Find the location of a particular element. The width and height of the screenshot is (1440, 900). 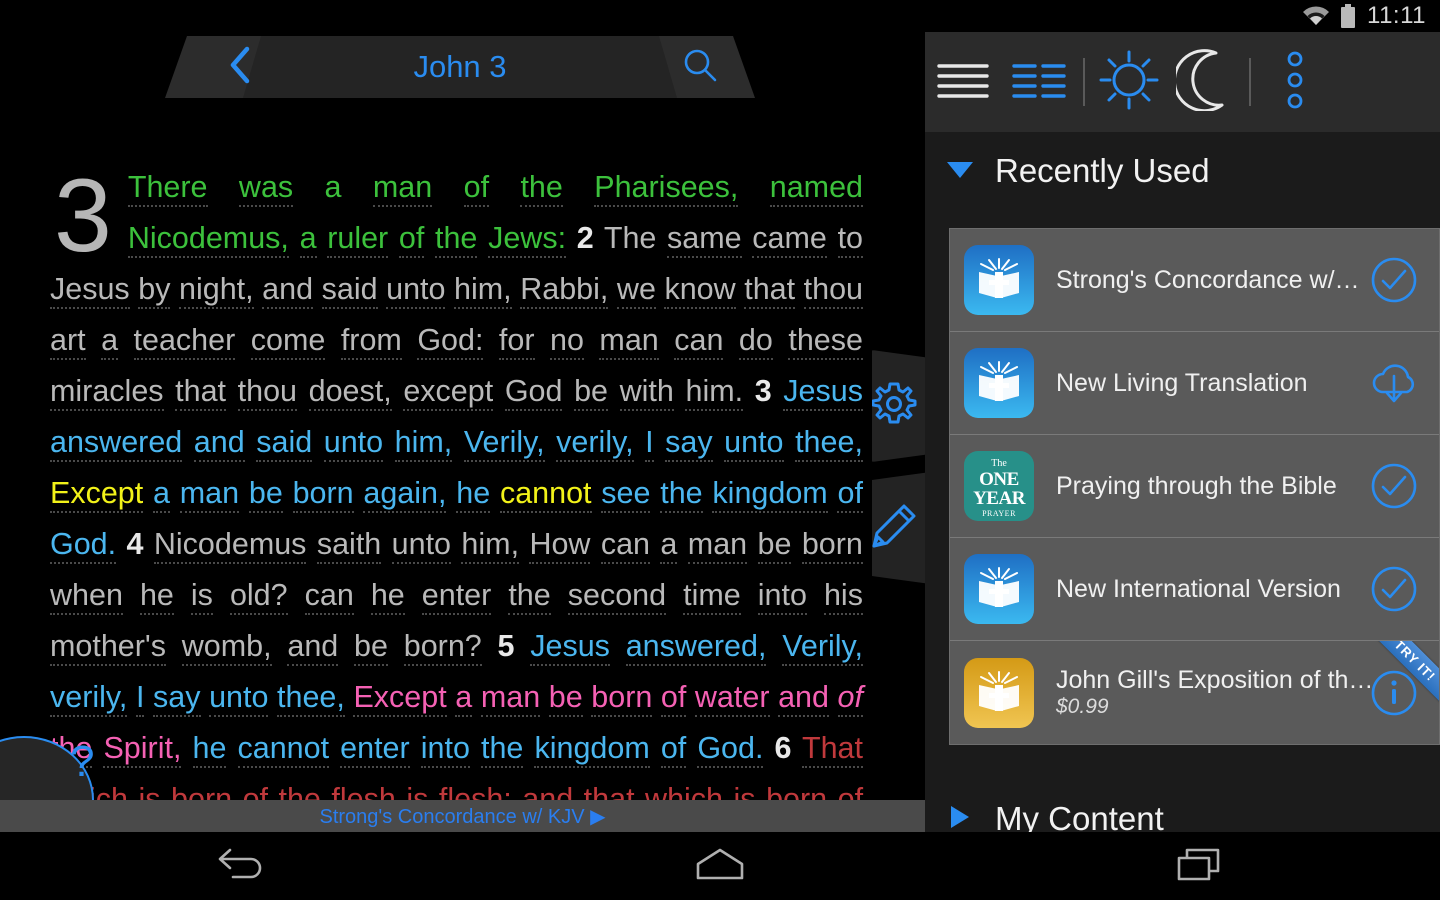

chapter-titlebar: John 3 is located at coordinates (460, 67).